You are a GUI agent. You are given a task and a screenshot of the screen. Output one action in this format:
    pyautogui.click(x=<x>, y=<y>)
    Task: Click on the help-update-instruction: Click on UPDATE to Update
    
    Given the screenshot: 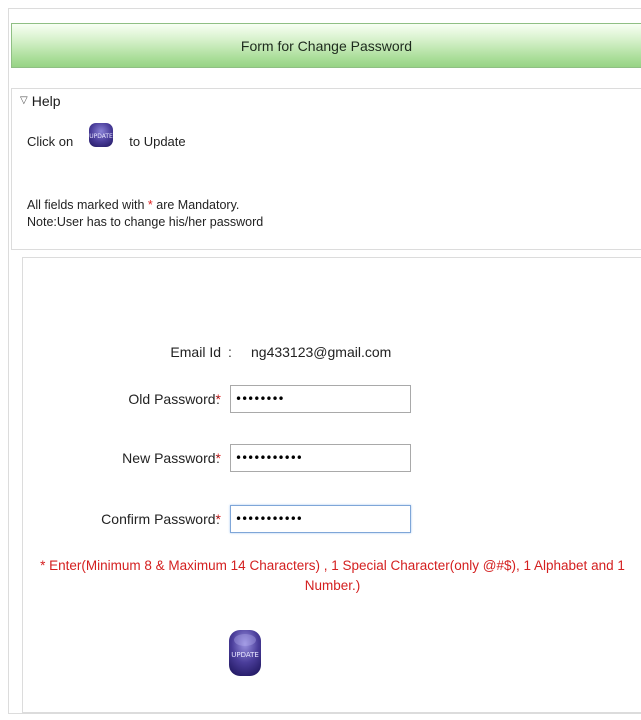 What is the action you would take?
    pyautogui.click(x=106, y=135)
    